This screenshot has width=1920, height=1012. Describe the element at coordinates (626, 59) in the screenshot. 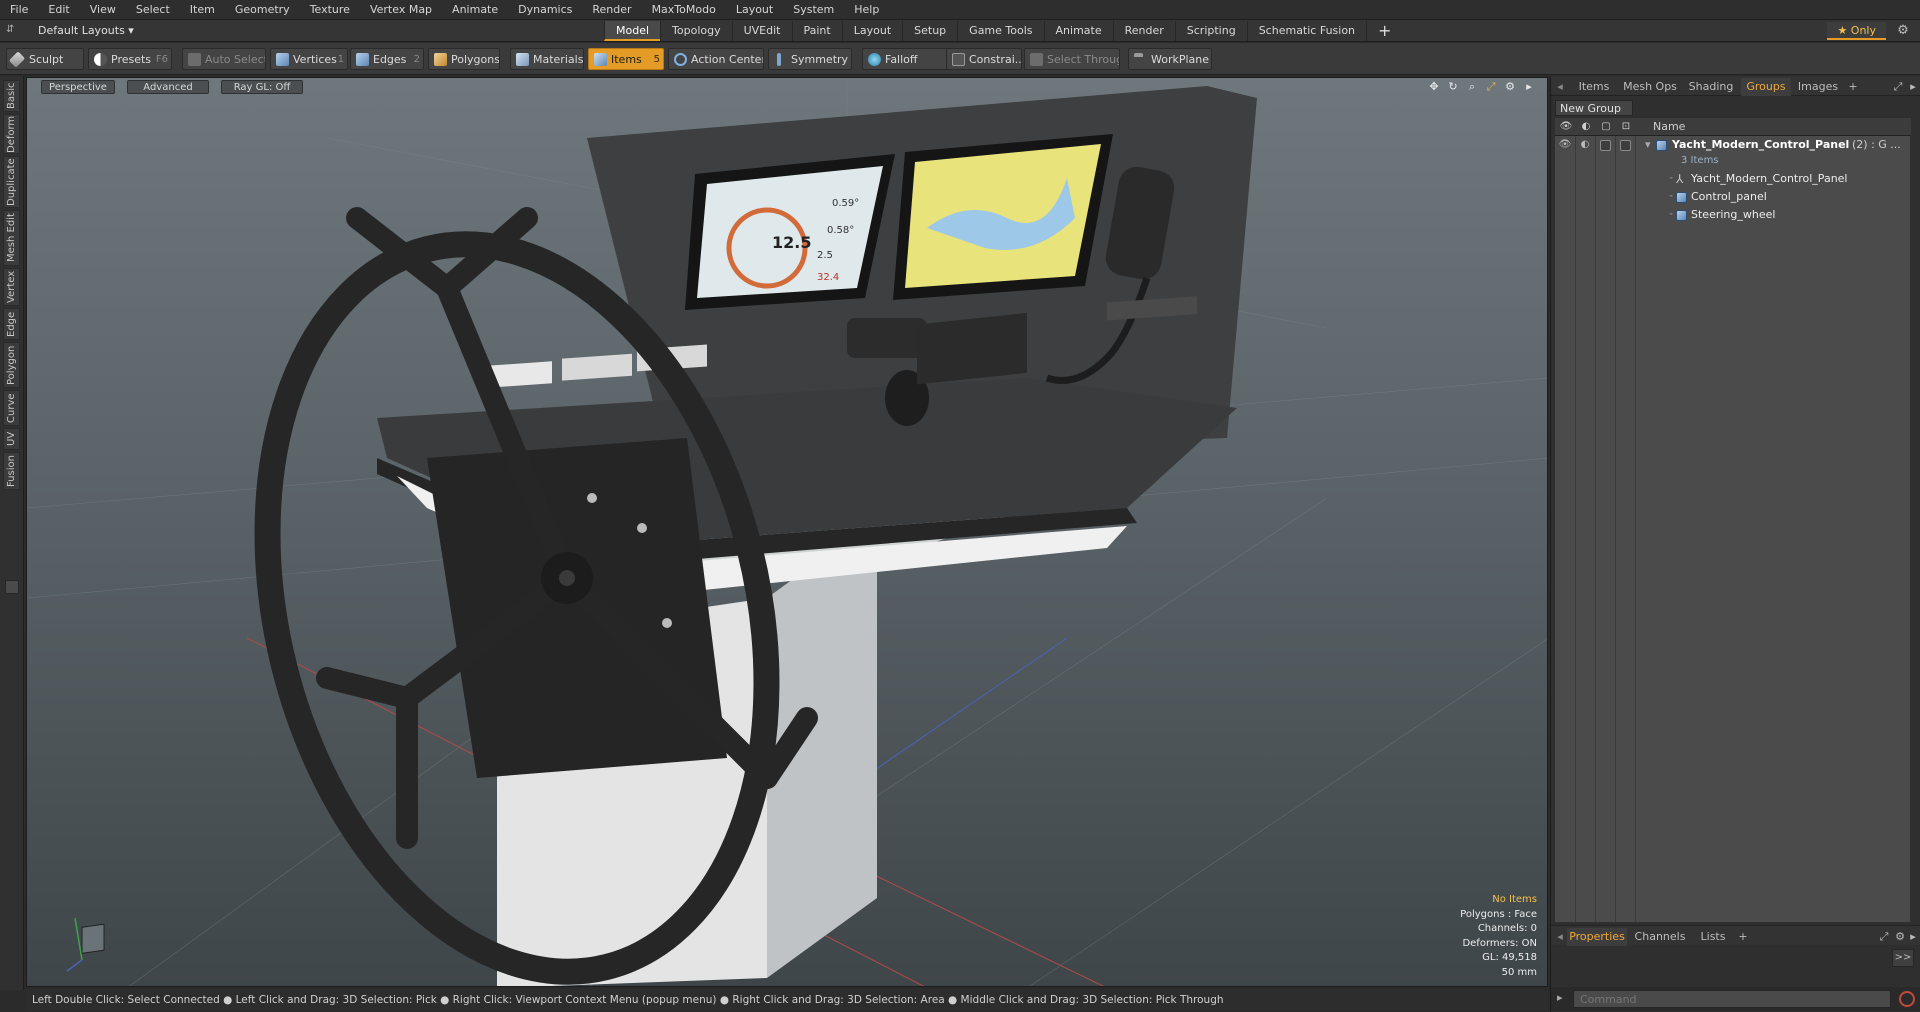

I see `items-button: Items 5` at that location.